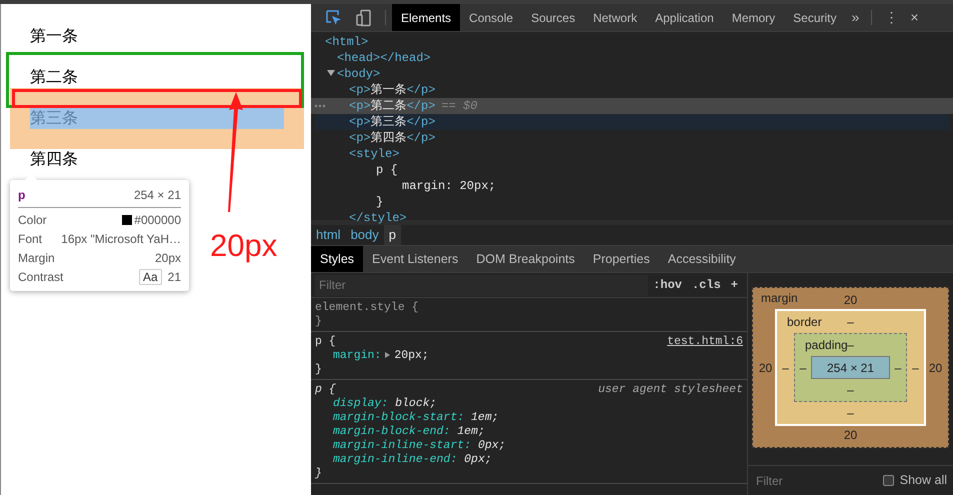 The height and width of the screenshot is (495, 953). I want to click on breadcrumb: body, so click(365, 235).